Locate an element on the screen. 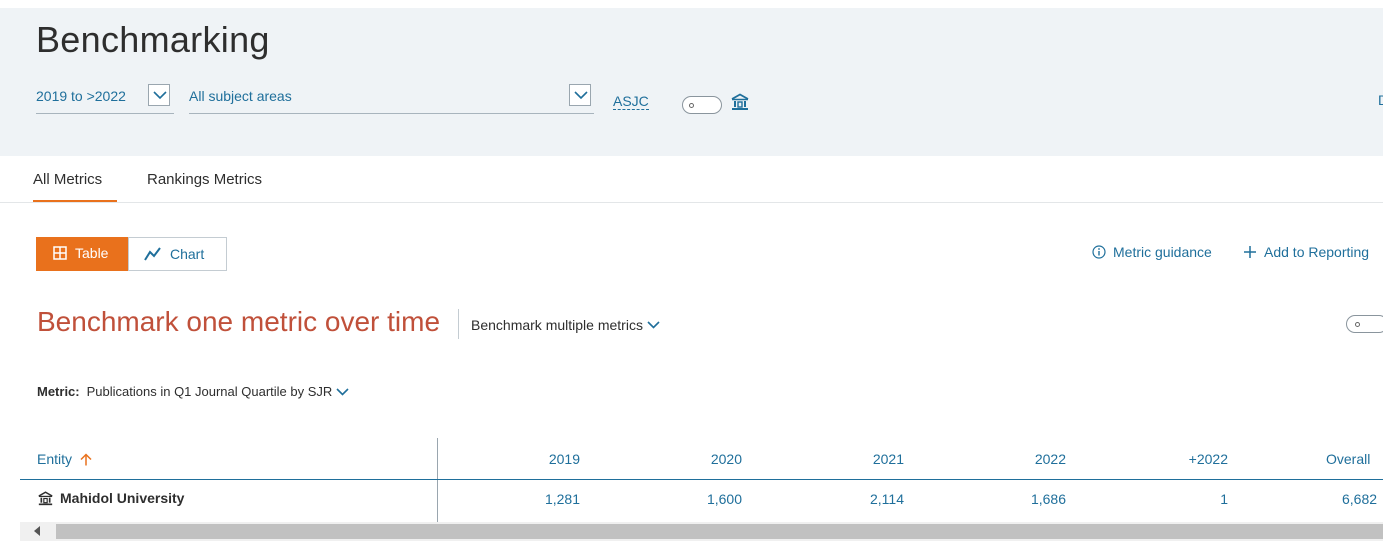 The width and height of the screenshot is (1383, 541). entity-name: Mahidol University is located at coordinates (122, 498).